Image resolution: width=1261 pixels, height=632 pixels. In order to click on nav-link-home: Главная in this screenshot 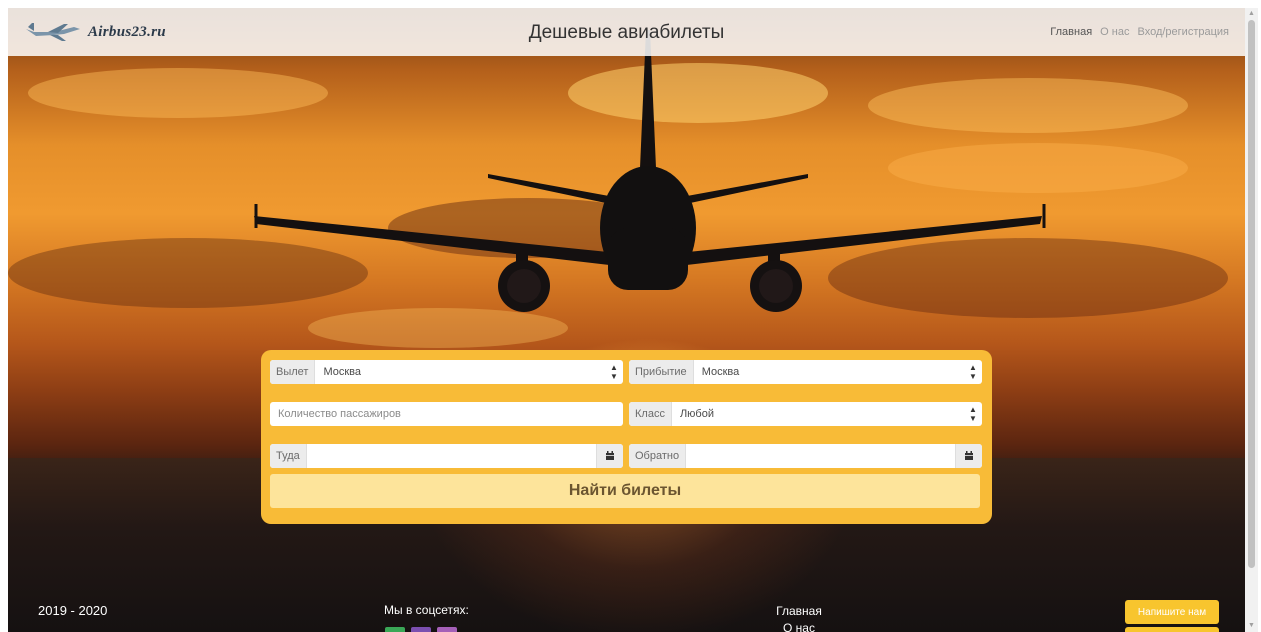, I will do `click(1071, 32)`.